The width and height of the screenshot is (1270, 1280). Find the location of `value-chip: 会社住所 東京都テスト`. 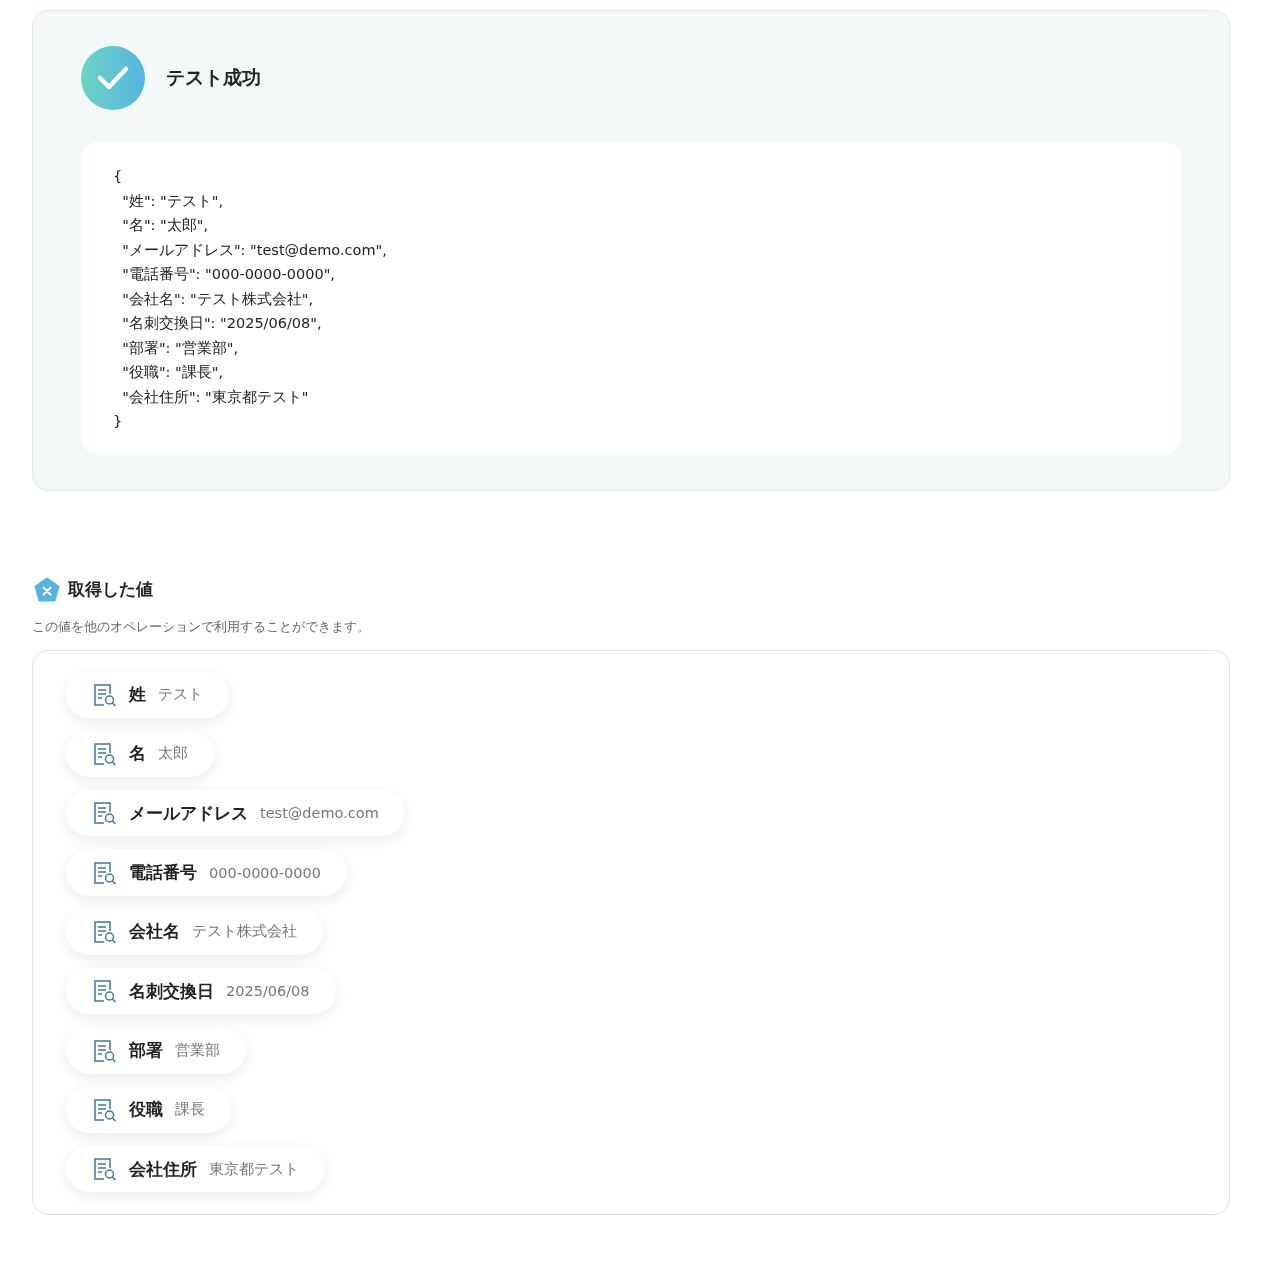

value-chip: 会社住所 東京都テスト is located at coordinates (195, 1169).